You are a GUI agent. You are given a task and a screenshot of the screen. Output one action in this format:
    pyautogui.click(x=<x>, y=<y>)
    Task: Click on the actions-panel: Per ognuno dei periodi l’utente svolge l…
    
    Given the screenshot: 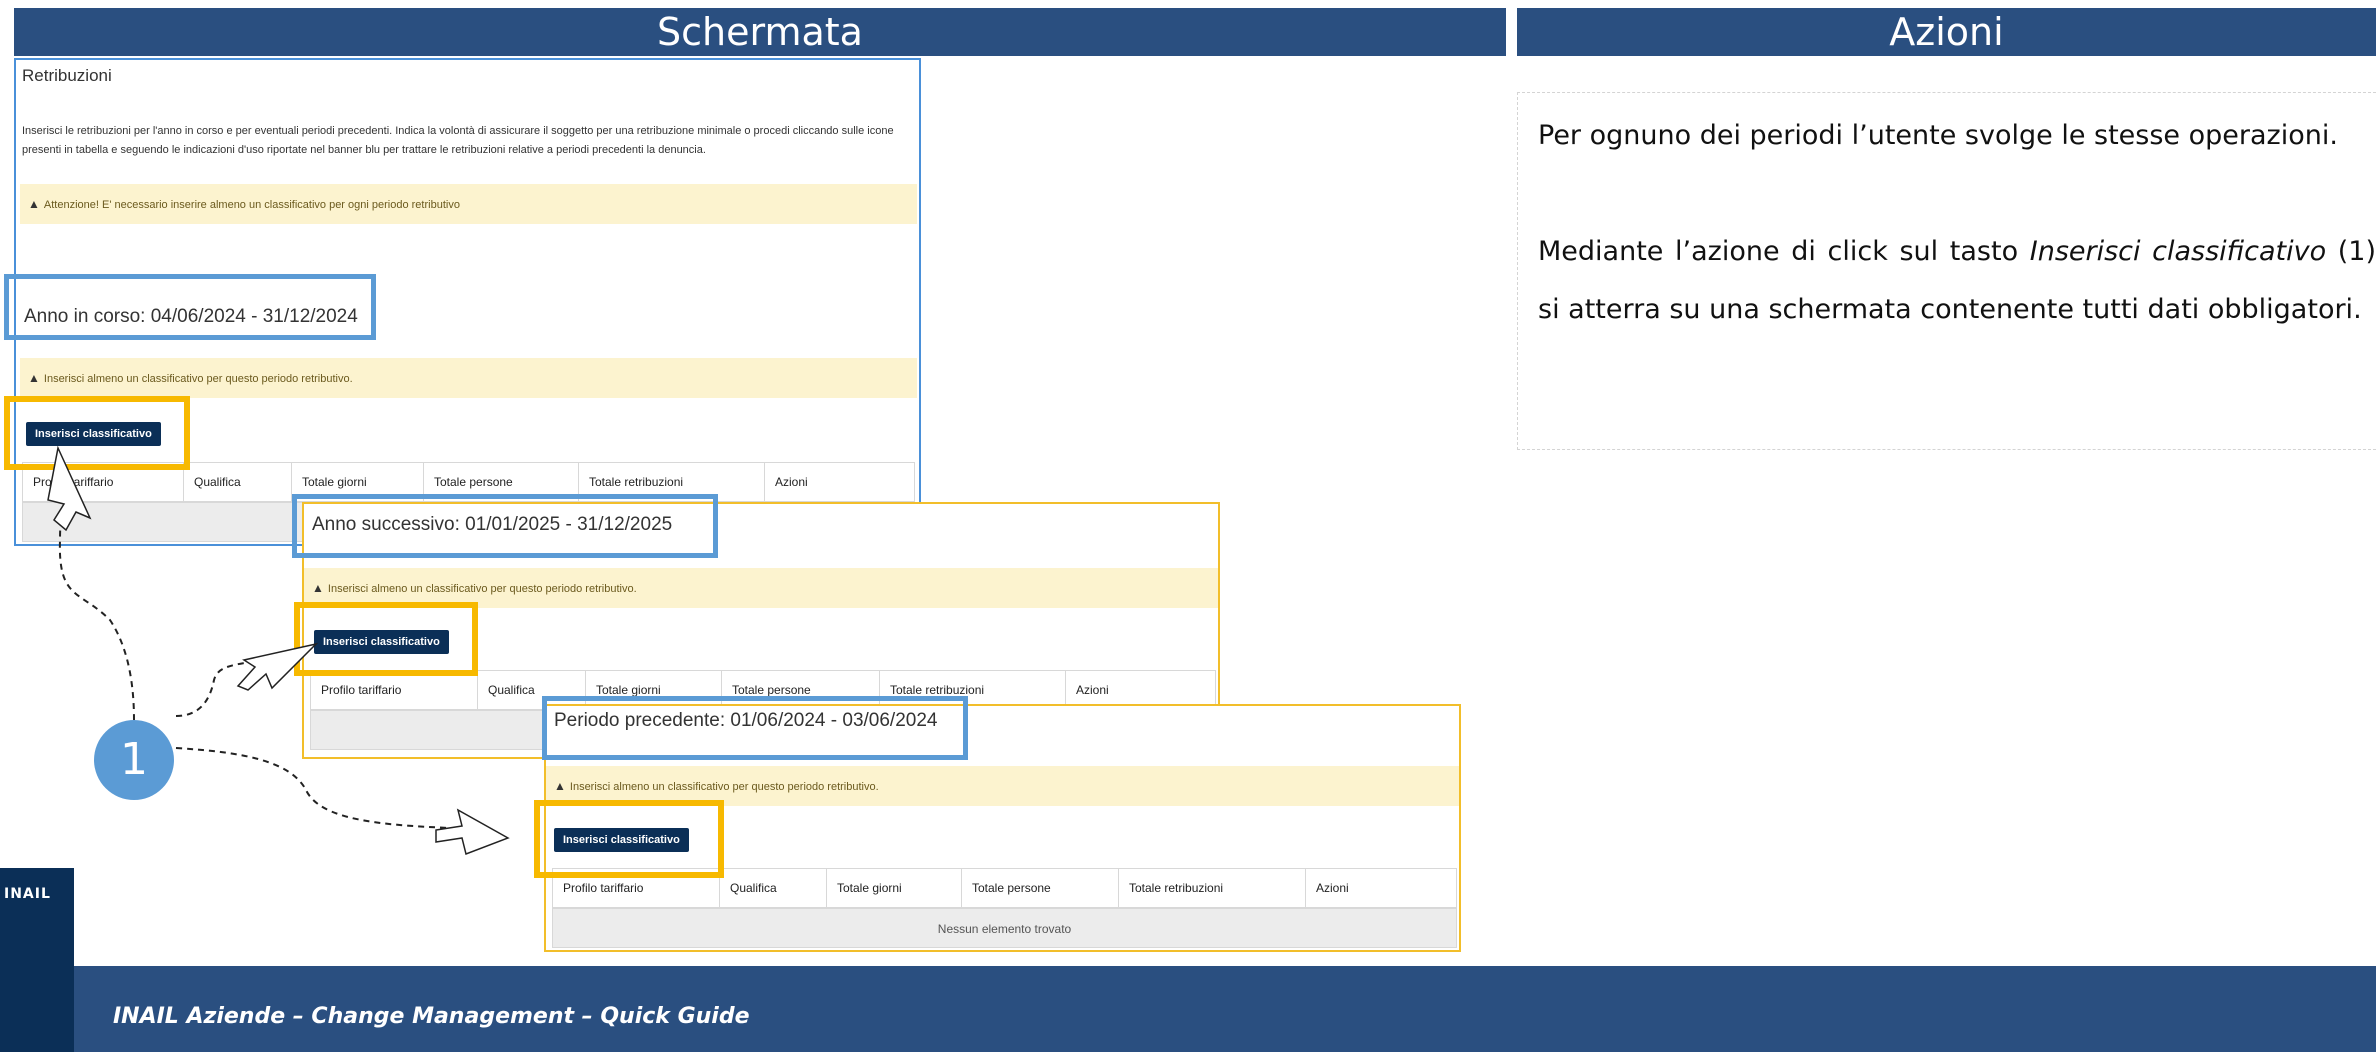 What is the action you would take?
    pyautogui.click(x=1946, y=271)
    